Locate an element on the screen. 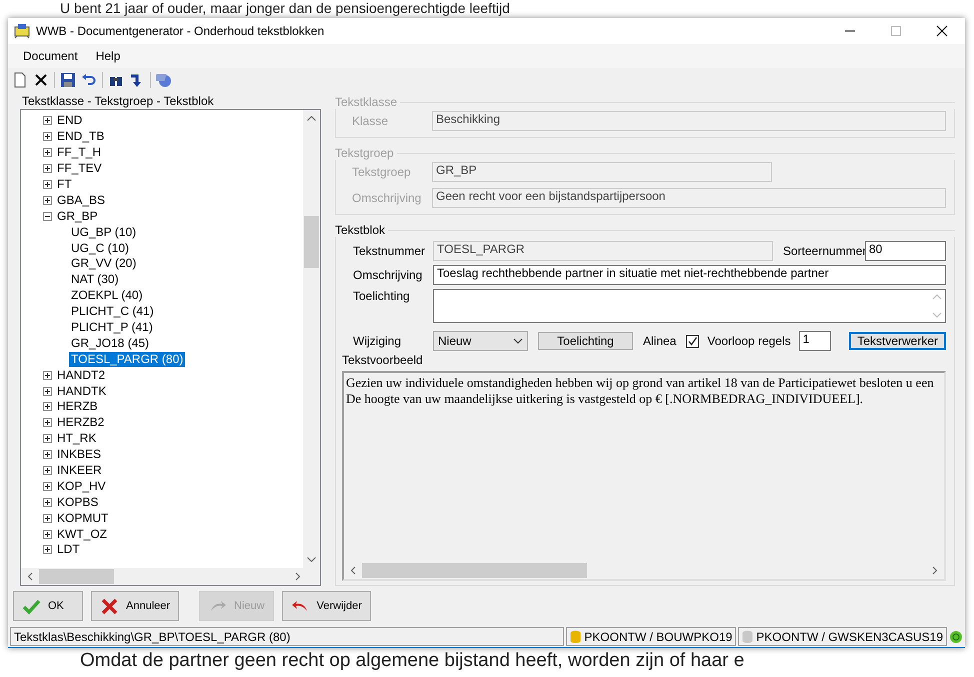 Image resolution: width=974 pixels, height=677 pixels. checkmark-icon is located at coordinates (692, 341).